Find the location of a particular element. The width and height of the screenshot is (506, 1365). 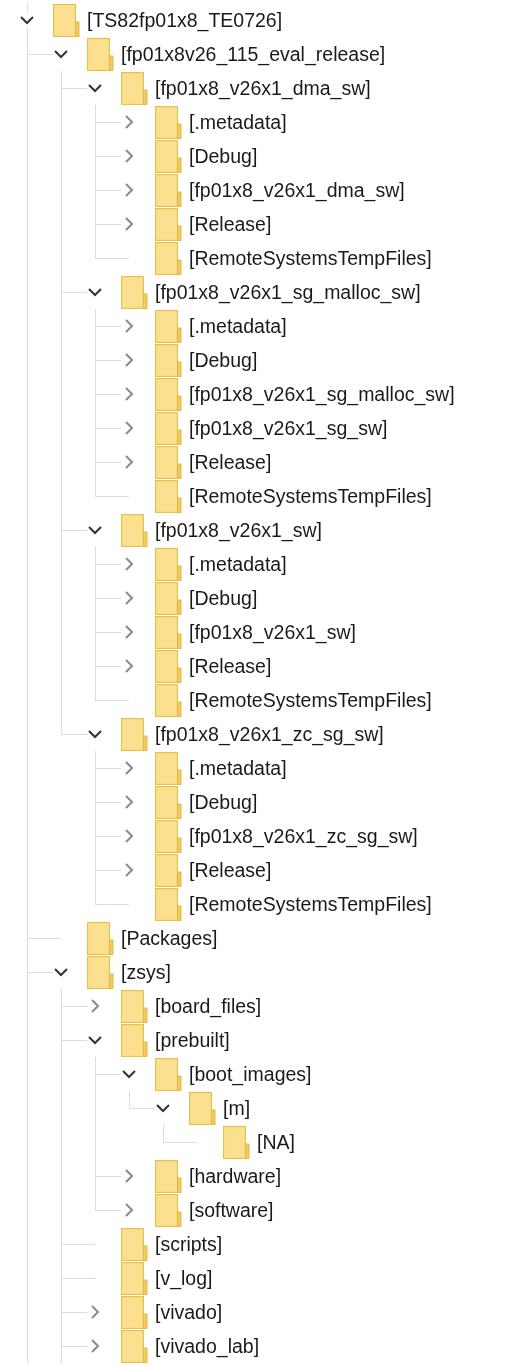

folder-name: [TS82fp01x8_TE0726] is located at coordinates (185, 20).